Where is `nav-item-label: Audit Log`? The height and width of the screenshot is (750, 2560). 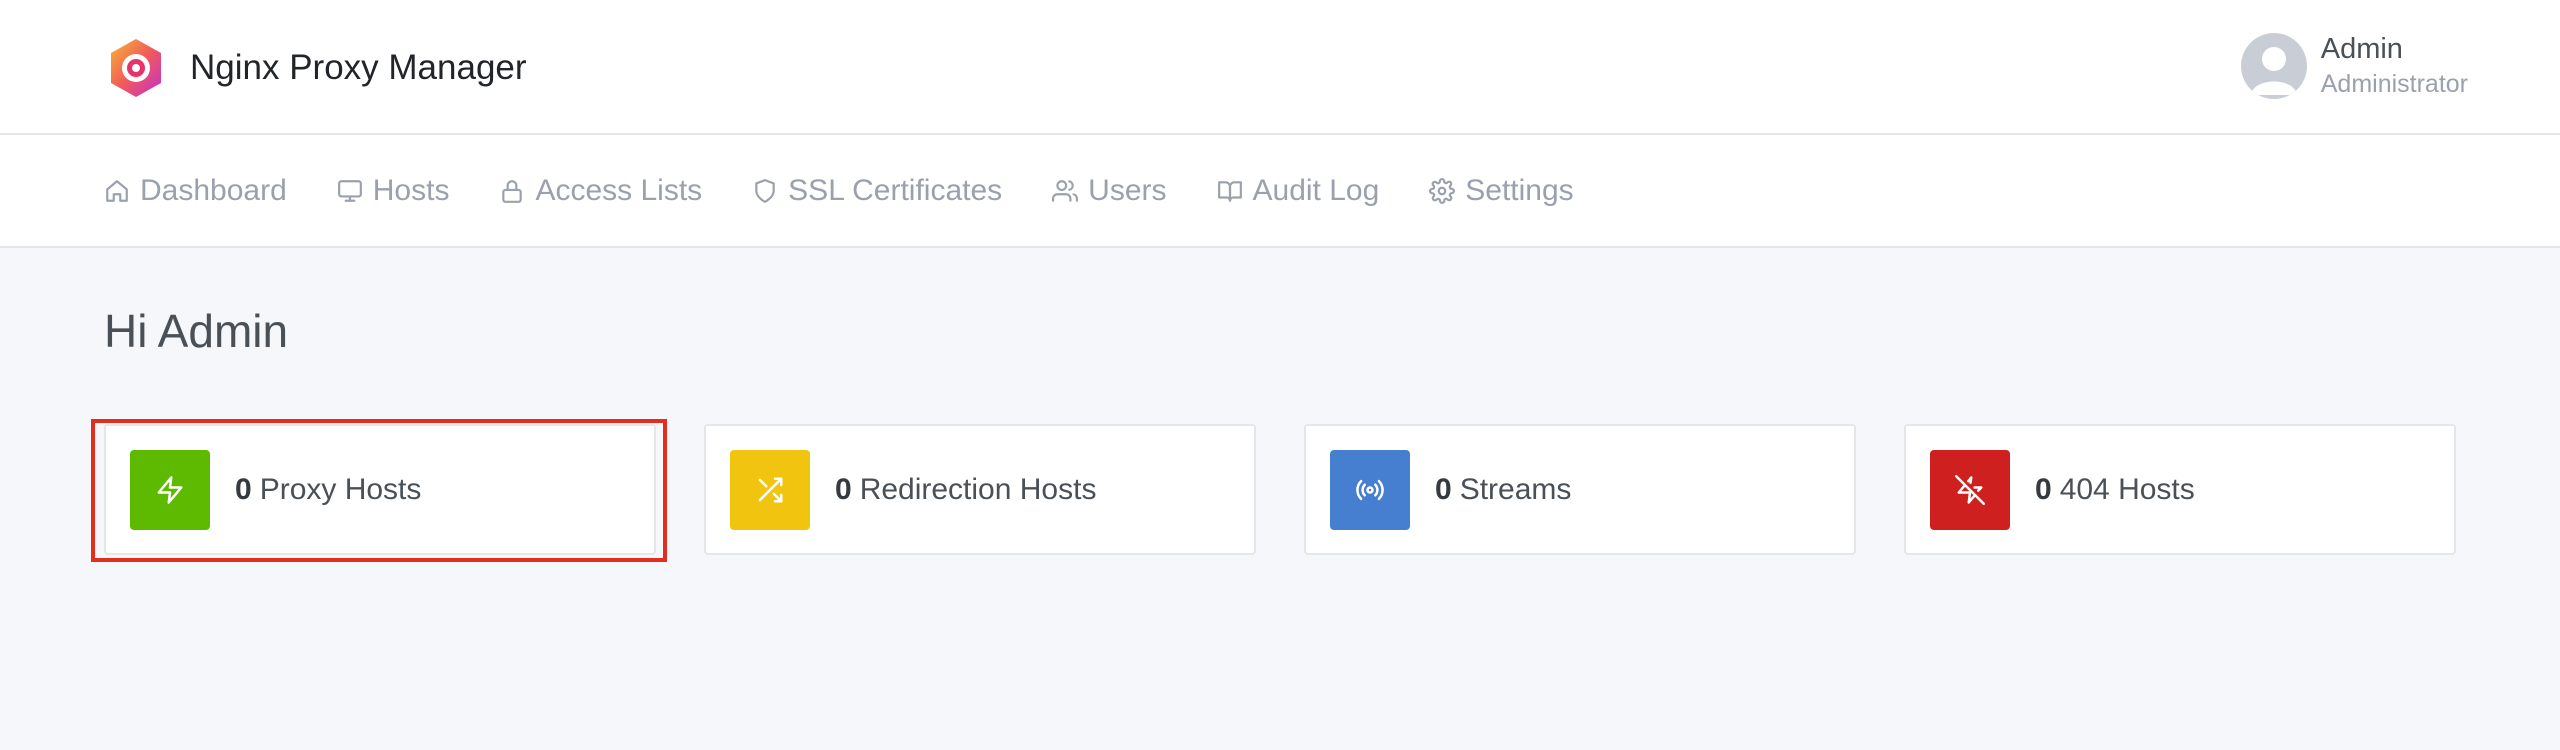 nav-item-label: Audit Log is located at coordinates (1316, 190).